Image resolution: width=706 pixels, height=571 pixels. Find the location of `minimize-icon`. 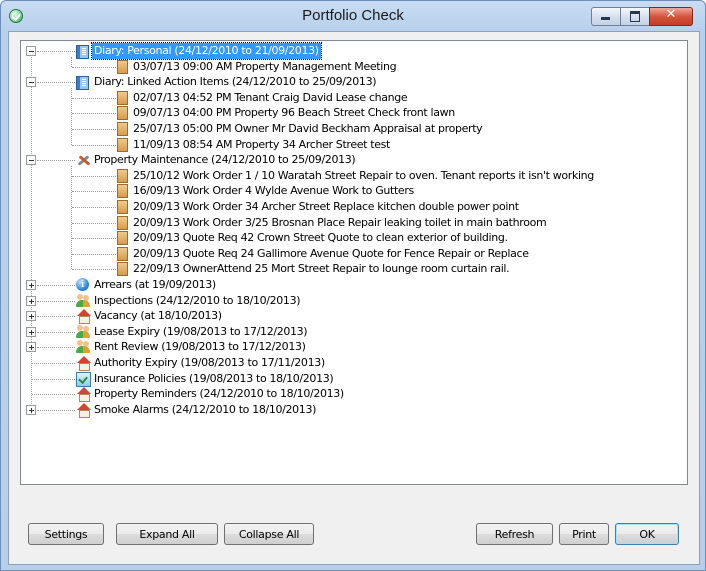

minimize-icon is located at coordinates (605, 18).